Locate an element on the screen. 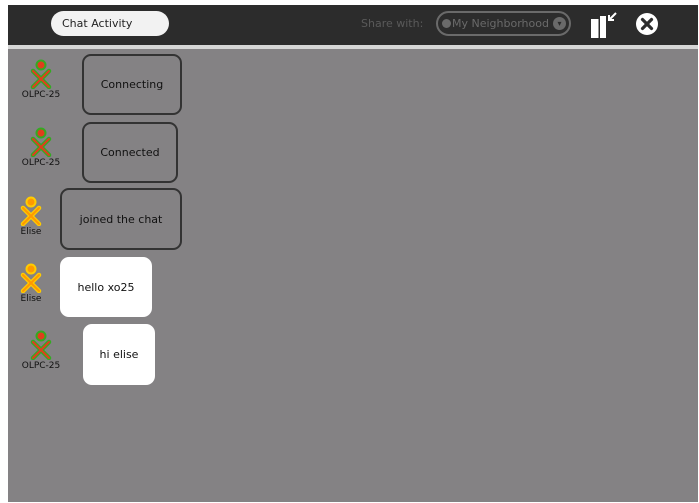  message-bubble: hi elise is located at coordinates (119, 354).